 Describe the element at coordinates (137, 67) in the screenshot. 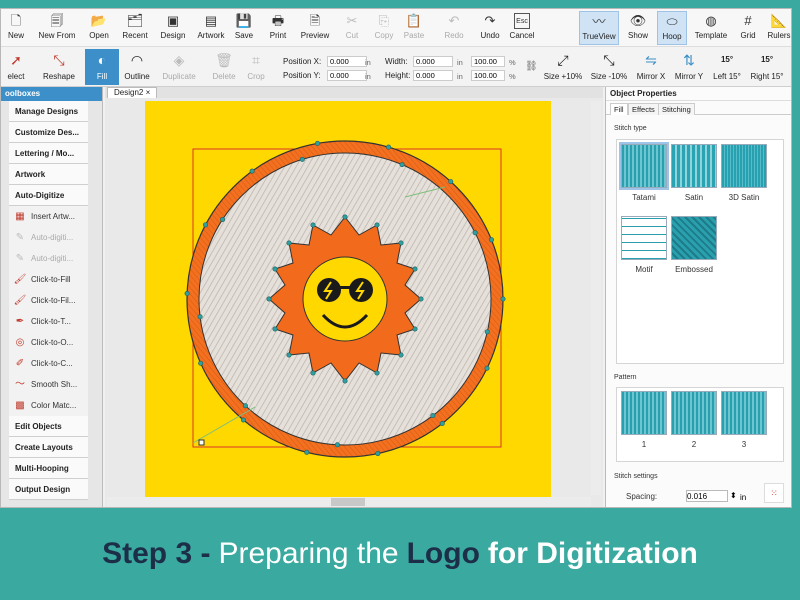

I see `outline-tool-button: ◠ Outline` at that location.